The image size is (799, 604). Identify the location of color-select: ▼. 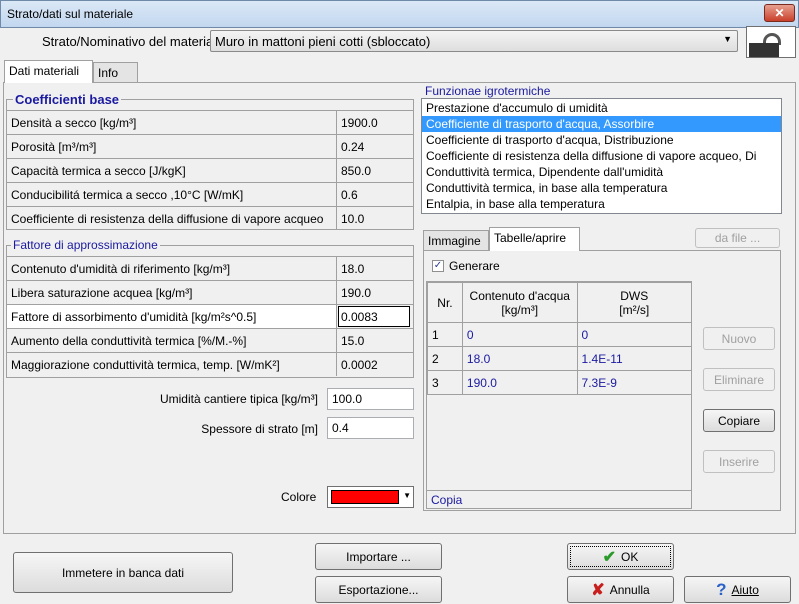
(370, 497).